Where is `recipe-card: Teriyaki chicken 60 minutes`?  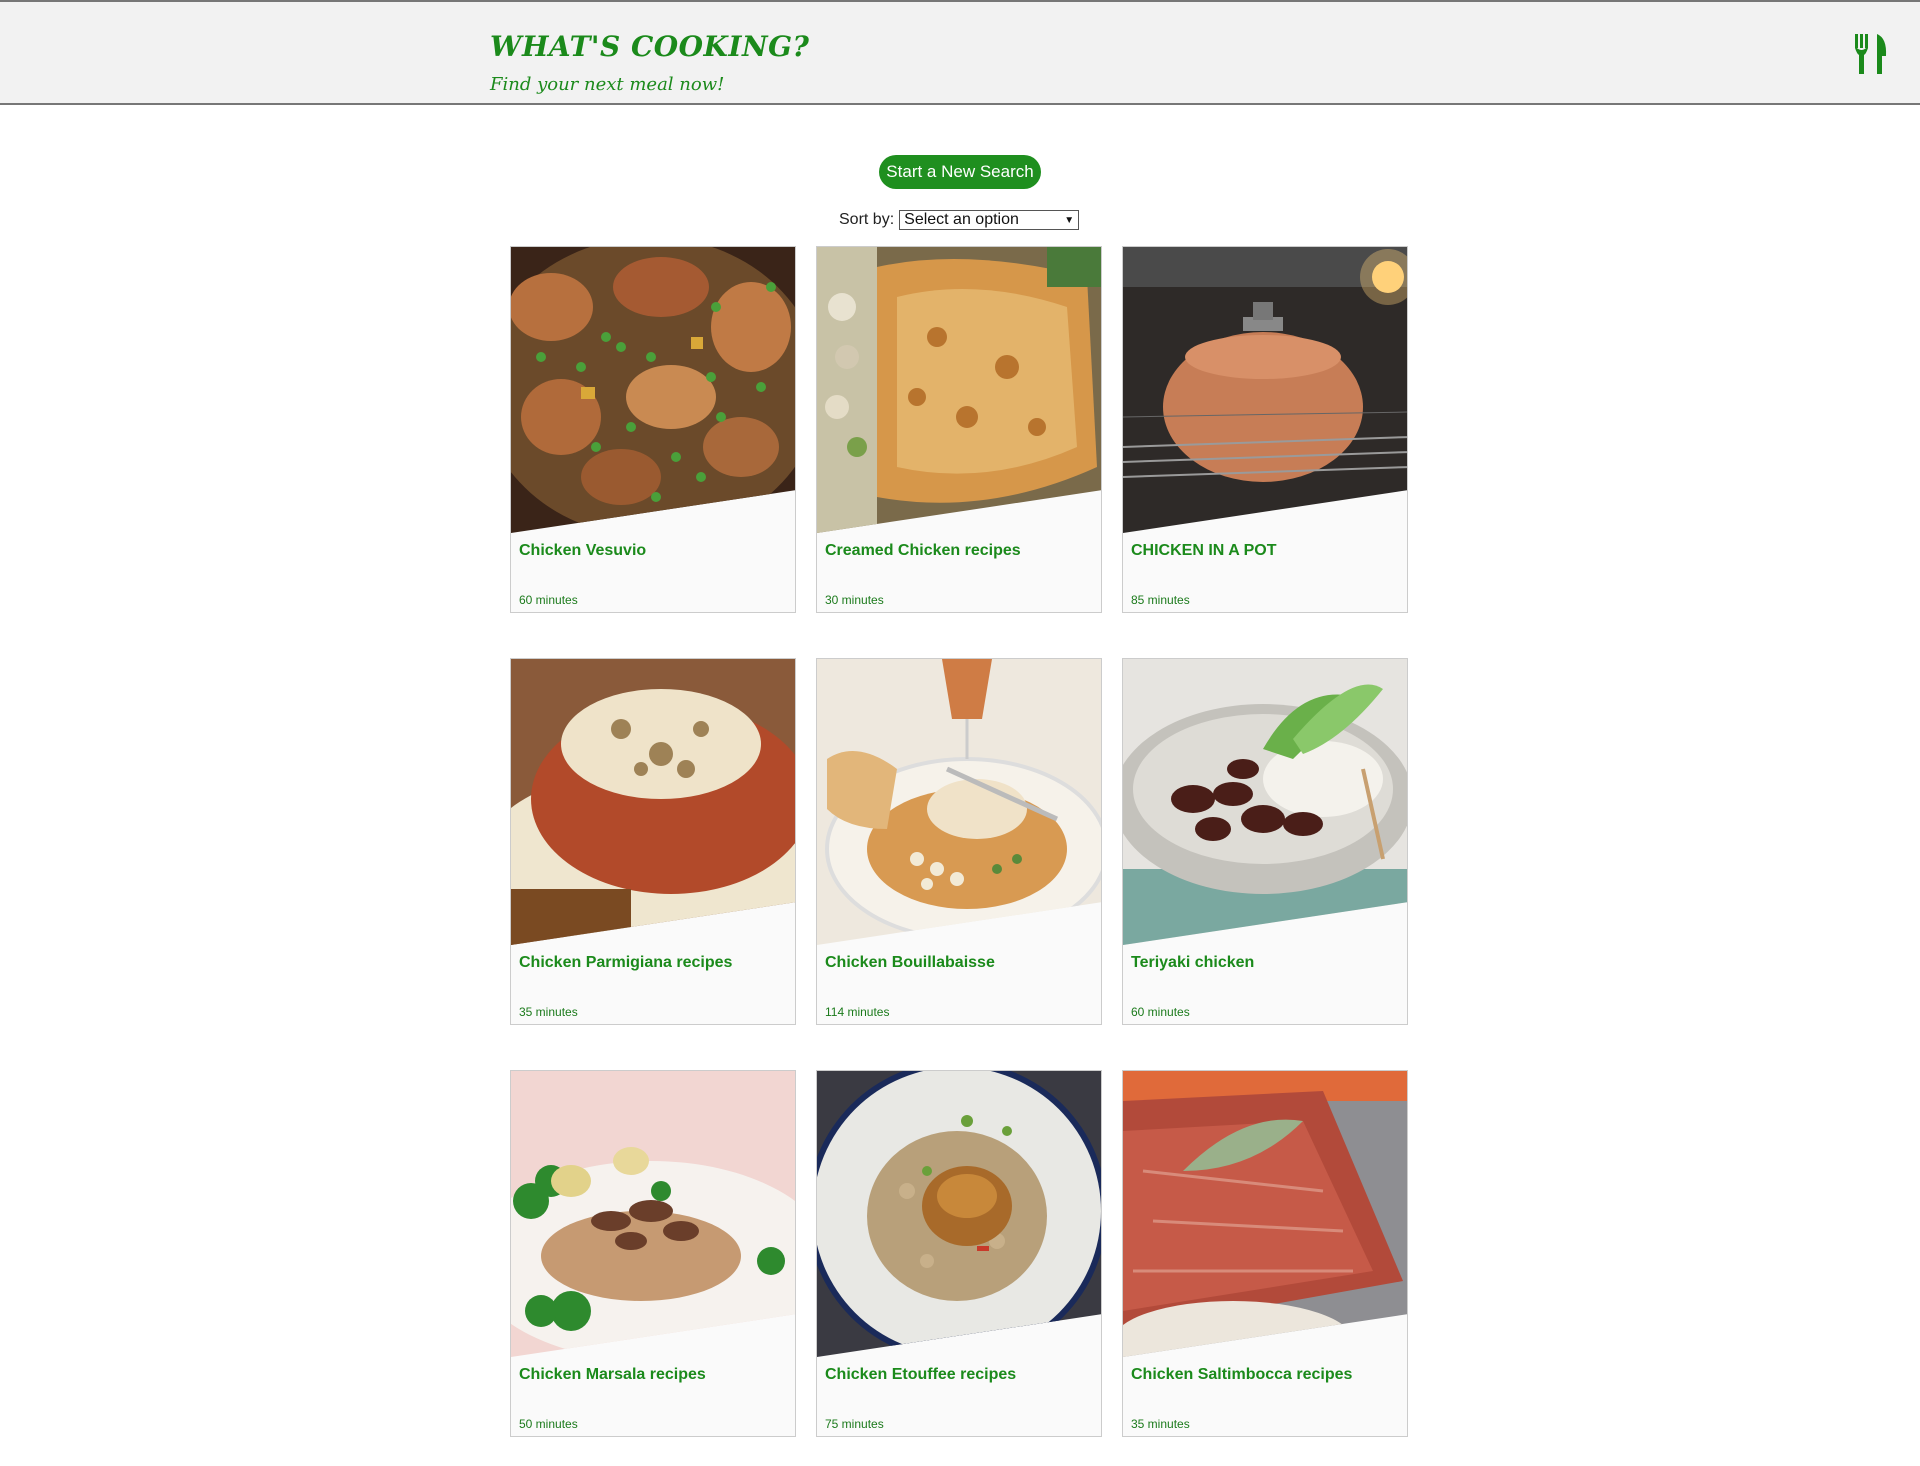 recipe-card: Teriyaki chicken 60 minutes is located at coordinates (1265, 841).